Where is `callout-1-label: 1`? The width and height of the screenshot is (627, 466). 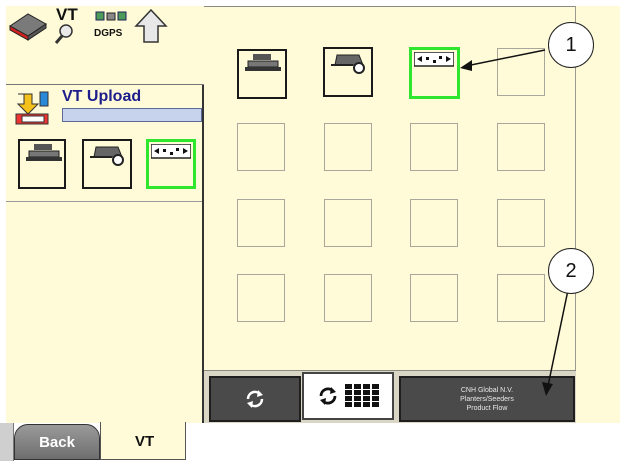
callout-1-label: 1 is located at coordinates (571, 44).